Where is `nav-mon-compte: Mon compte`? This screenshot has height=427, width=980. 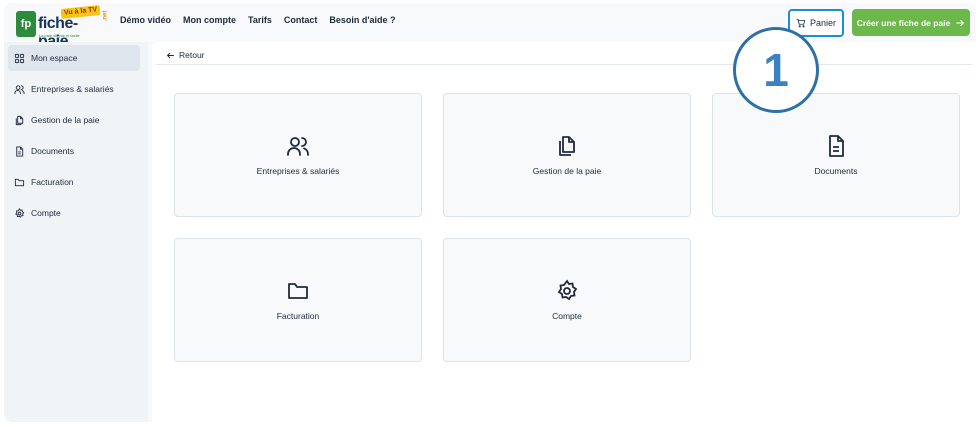 nav-mon-compte: Mon compte is located at coordinates (209, 20).